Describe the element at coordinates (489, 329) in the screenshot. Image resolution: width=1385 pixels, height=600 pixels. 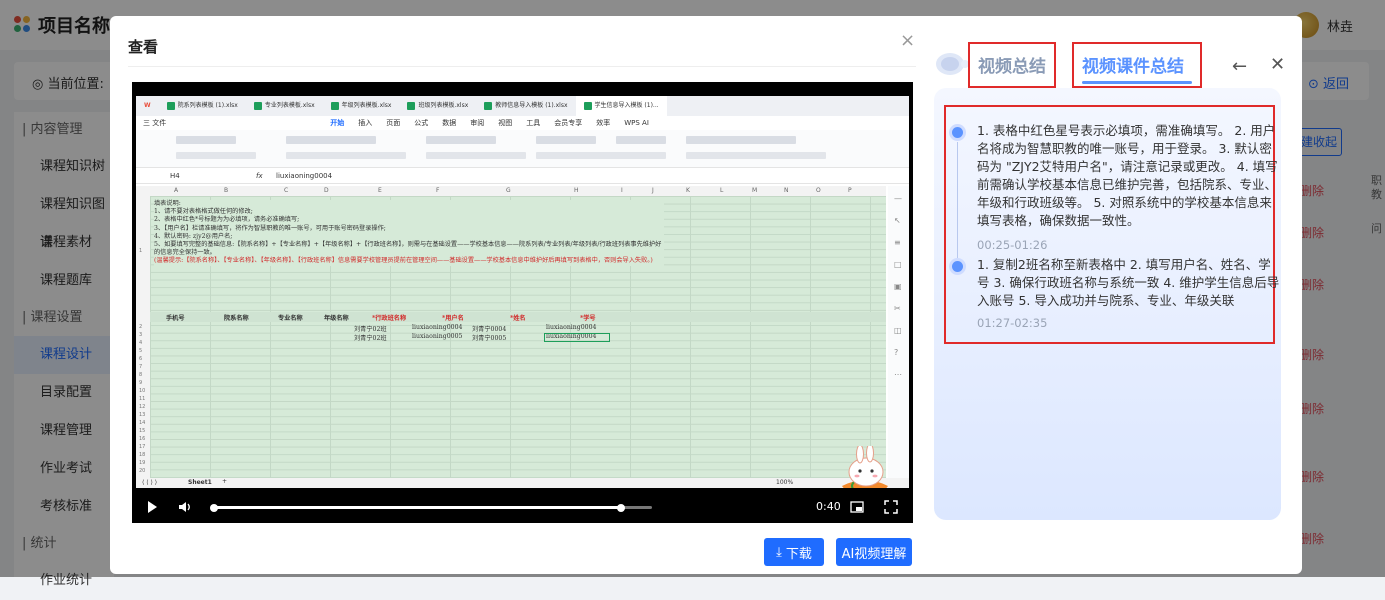
I see `sheet-cell: 刘青宁0004` at that location.